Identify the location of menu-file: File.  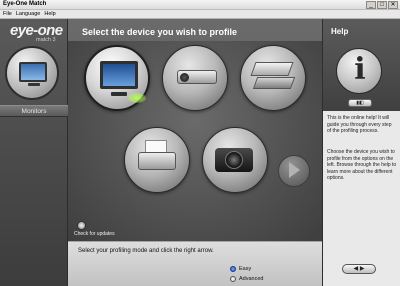
(7, 14).